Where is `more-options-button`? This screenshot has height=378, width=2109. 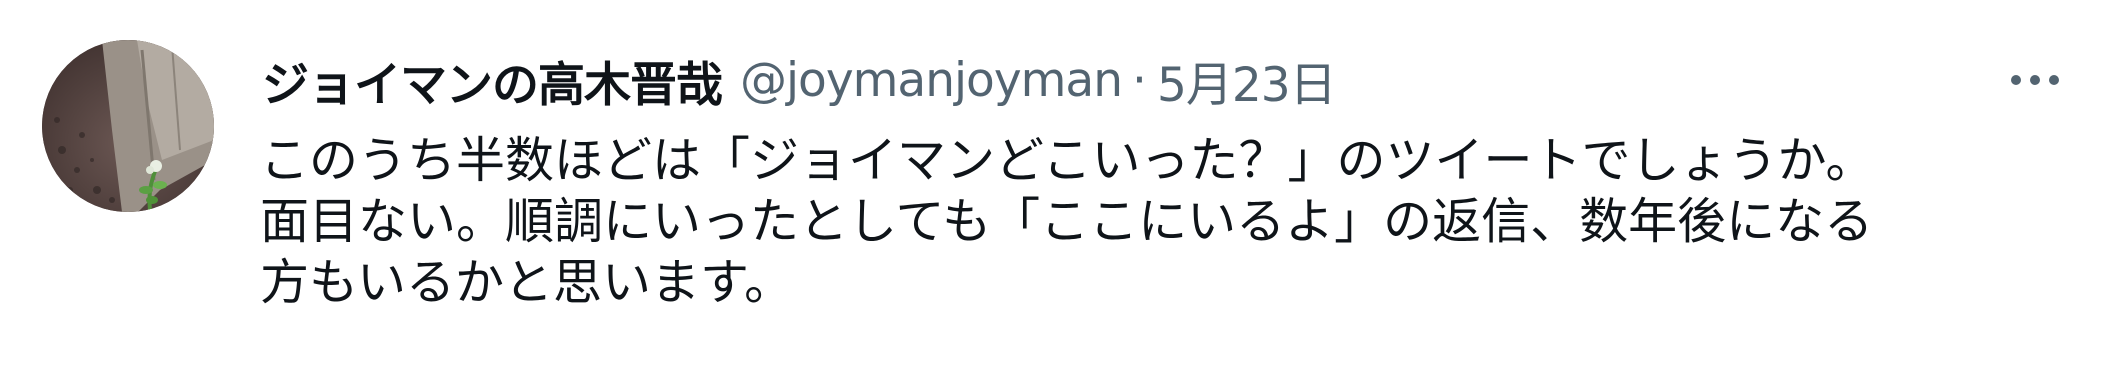 more-options-button is located at coordinates (2035, 80).